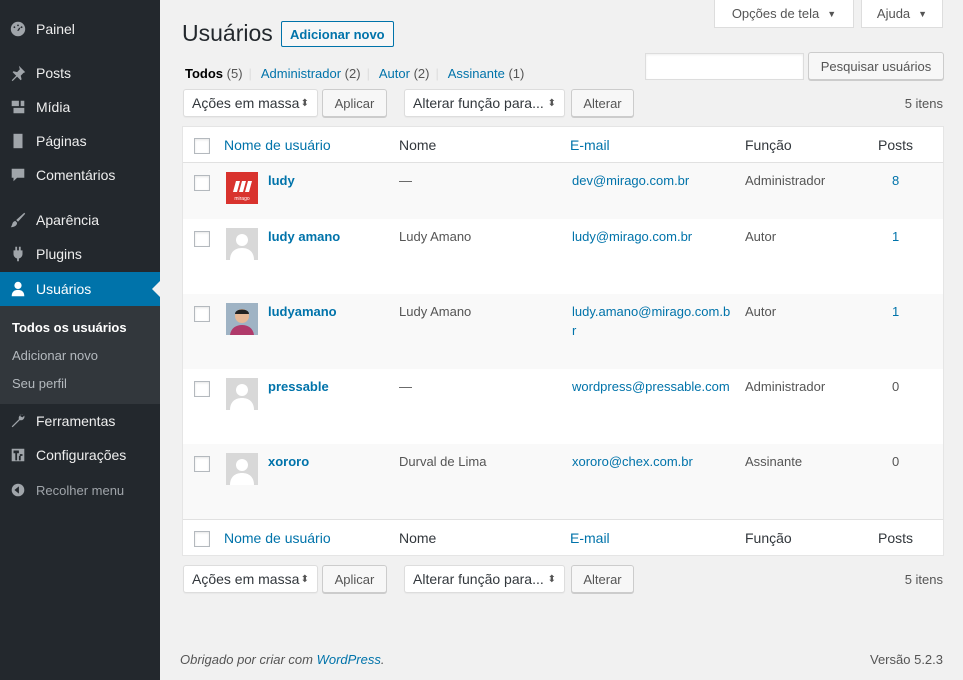 Image resolution: width=963 pixels, height=680 pixels. I want to click on menu-item-ferramentas: Ferramentas, so click(80, 421).